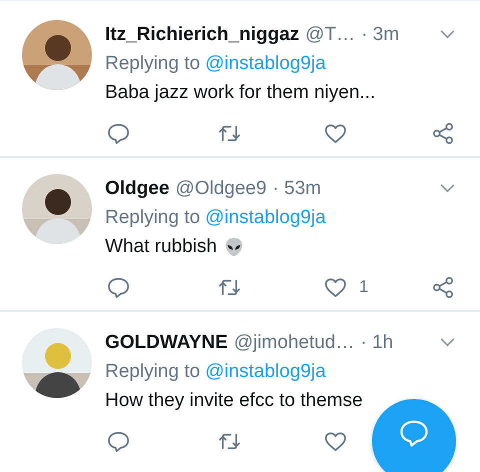 Image resolution: width=480 pixels, height=472 pixels. I want to click on like-count: 1, so click(363, 287).